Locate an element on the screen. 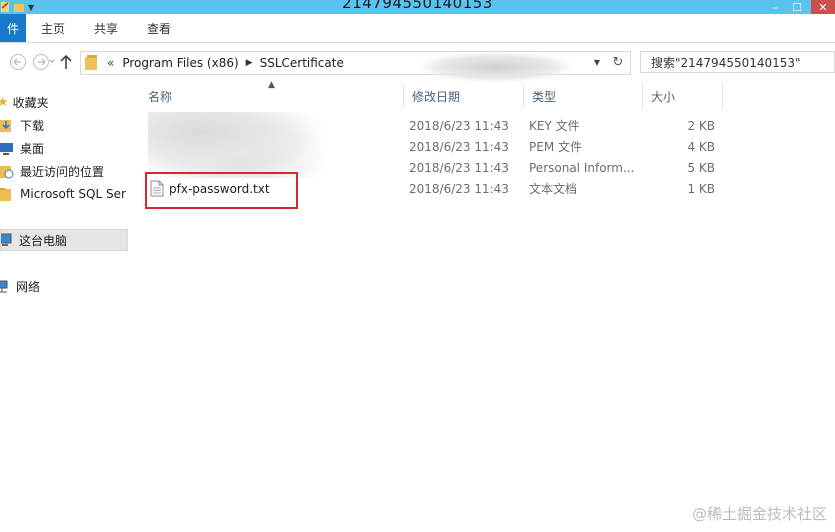 This screenshot has width=835, height=532. sidebar-item-downloads: 下载 is located at coordinates (64, 125).